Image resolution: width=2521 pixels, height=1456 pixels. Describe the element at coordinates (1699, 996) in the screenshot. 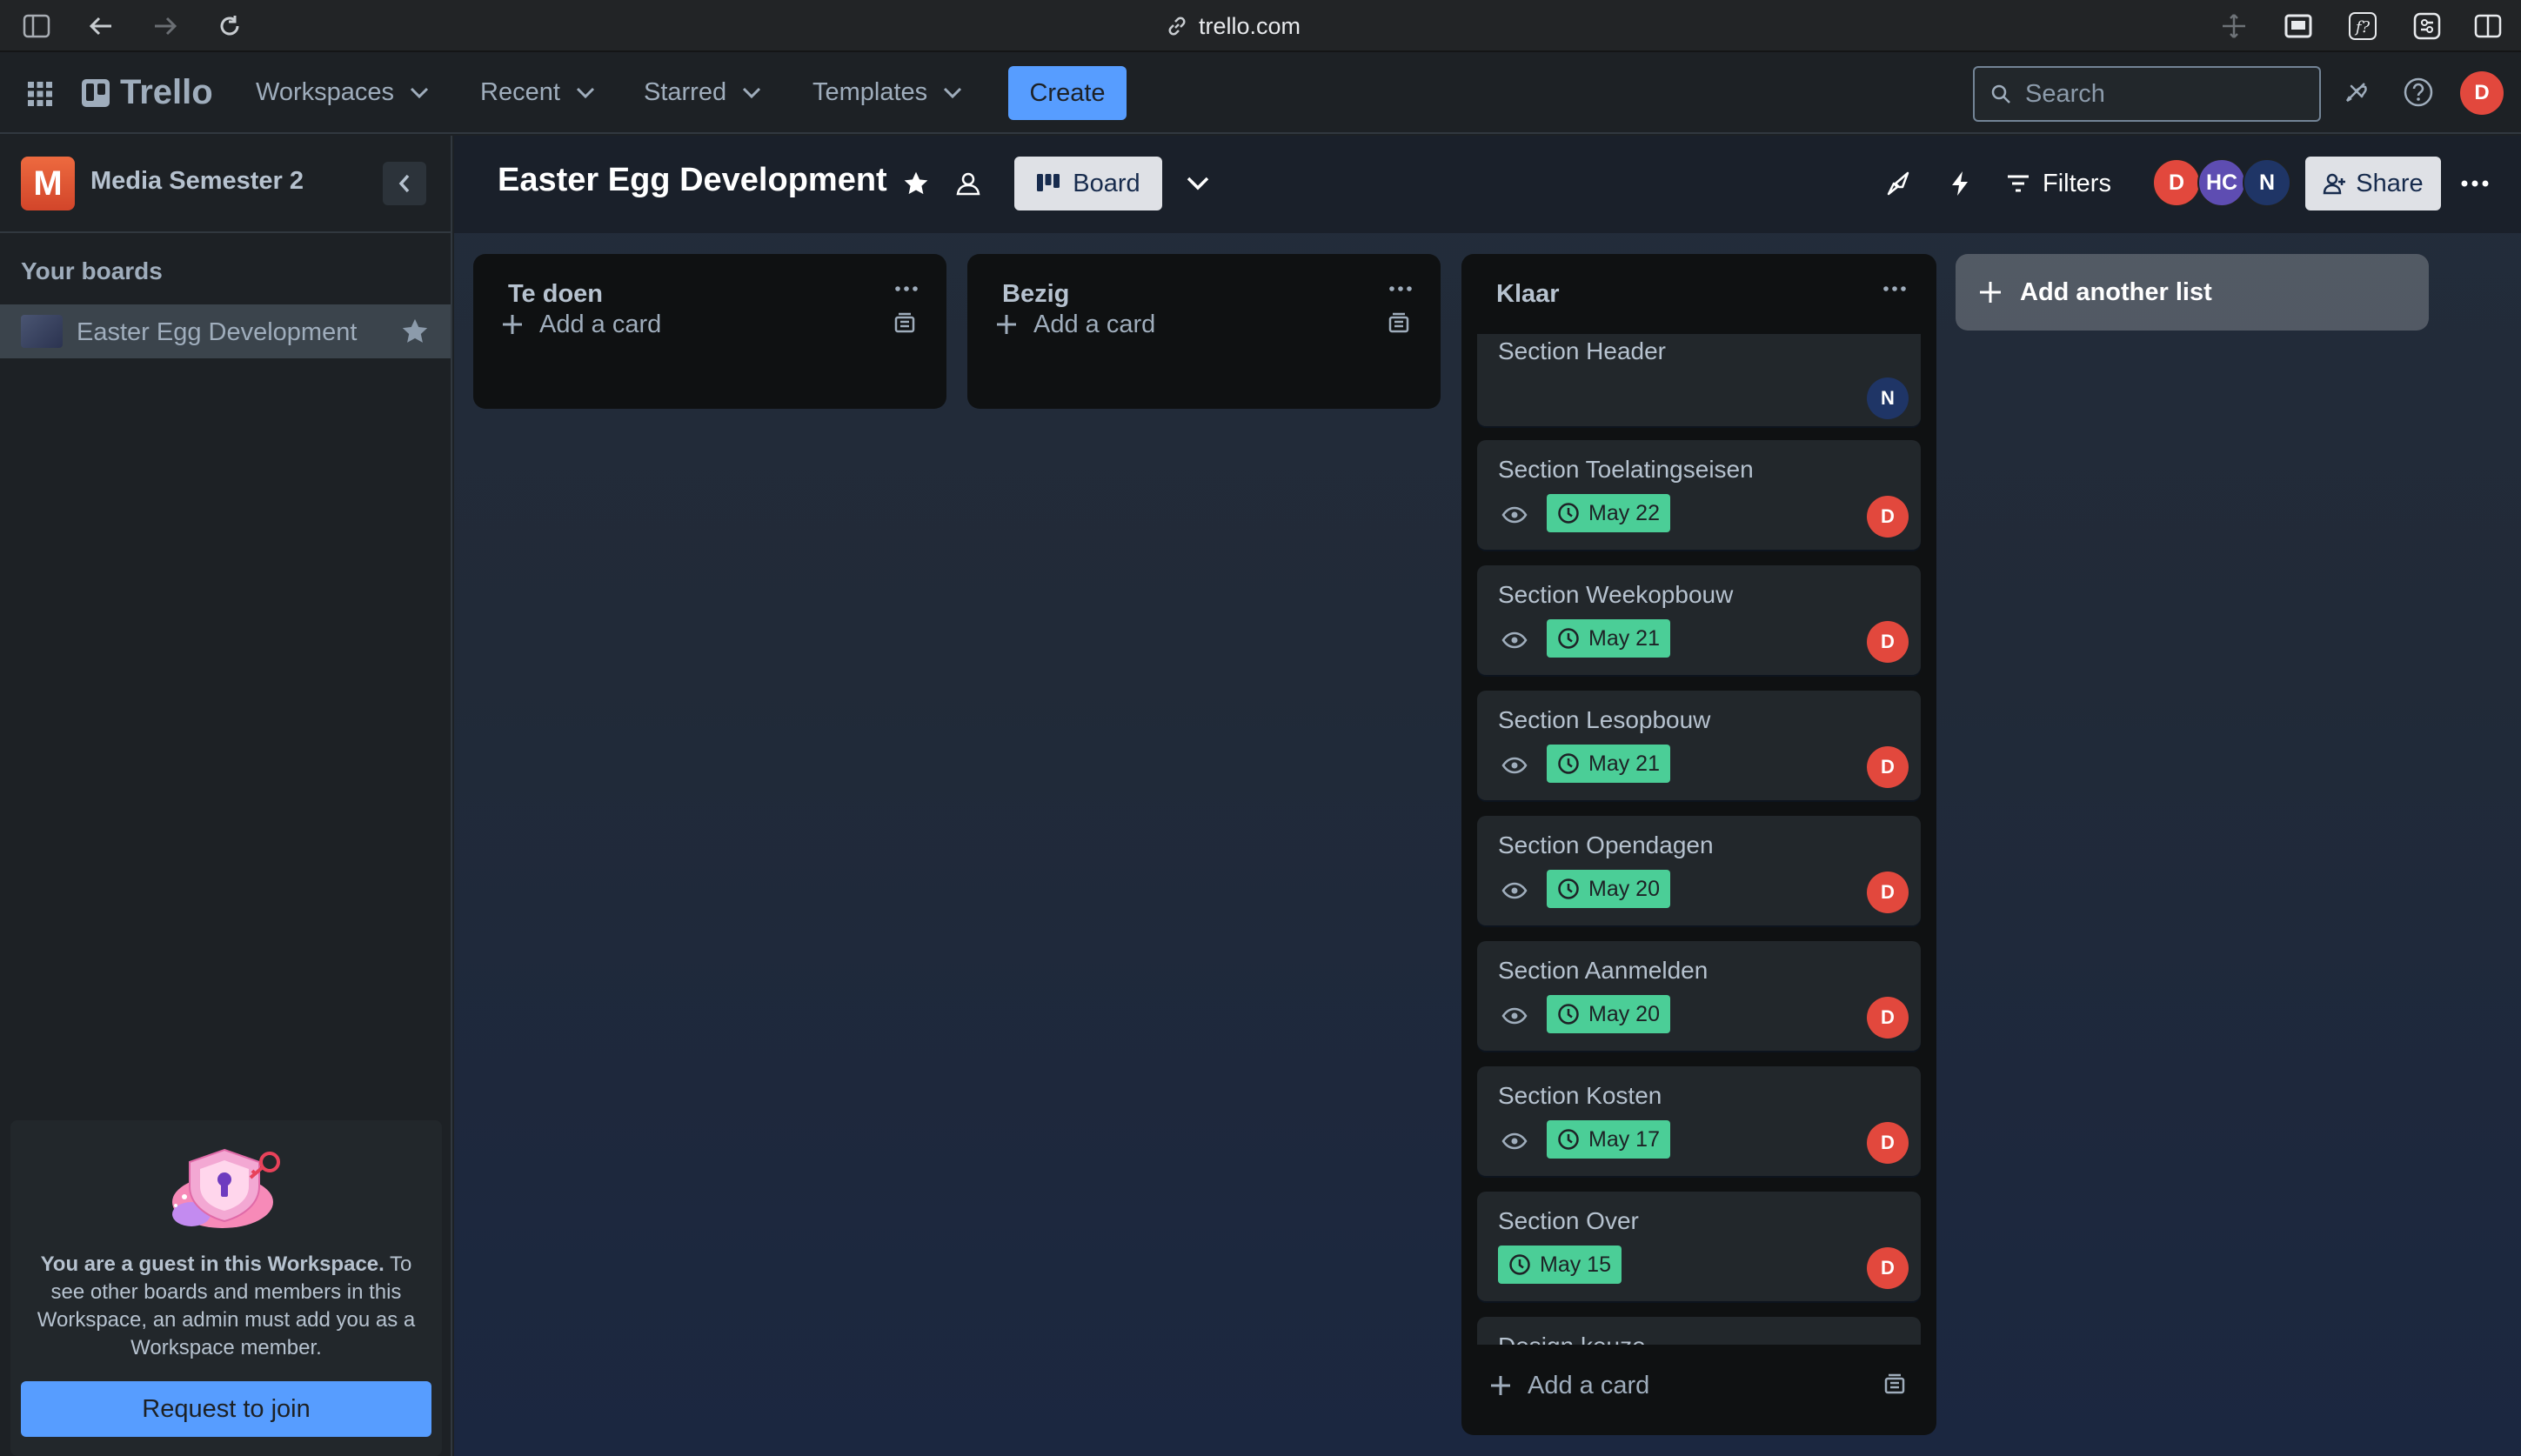

I see `card: Section Aanmelden May 20 D` at that location.